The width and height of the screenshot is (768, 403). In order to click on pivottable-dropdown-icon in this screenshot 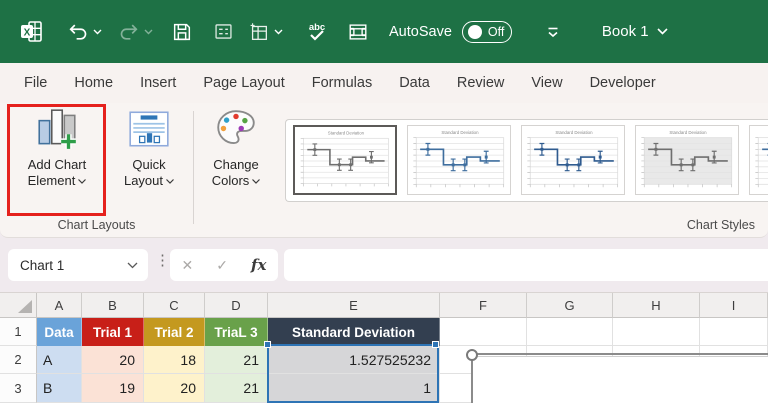, I will do `click(278, 32)`.